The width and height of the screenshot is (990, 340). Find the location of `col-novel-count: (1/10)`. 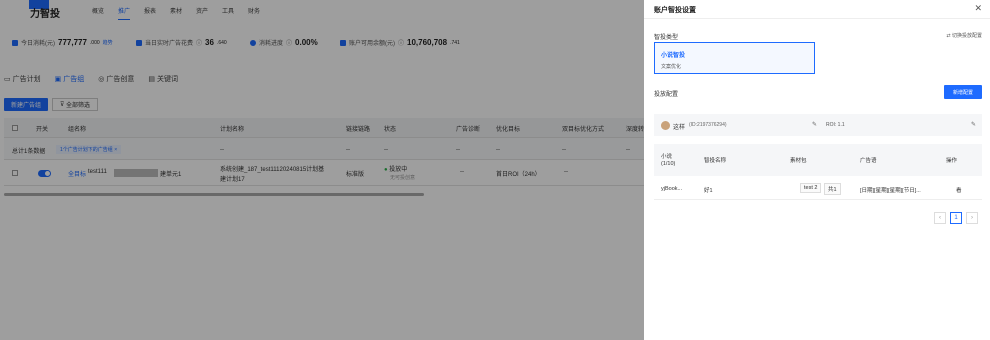

col-novel-count: (1/10) is located at coordinates (668, 164).